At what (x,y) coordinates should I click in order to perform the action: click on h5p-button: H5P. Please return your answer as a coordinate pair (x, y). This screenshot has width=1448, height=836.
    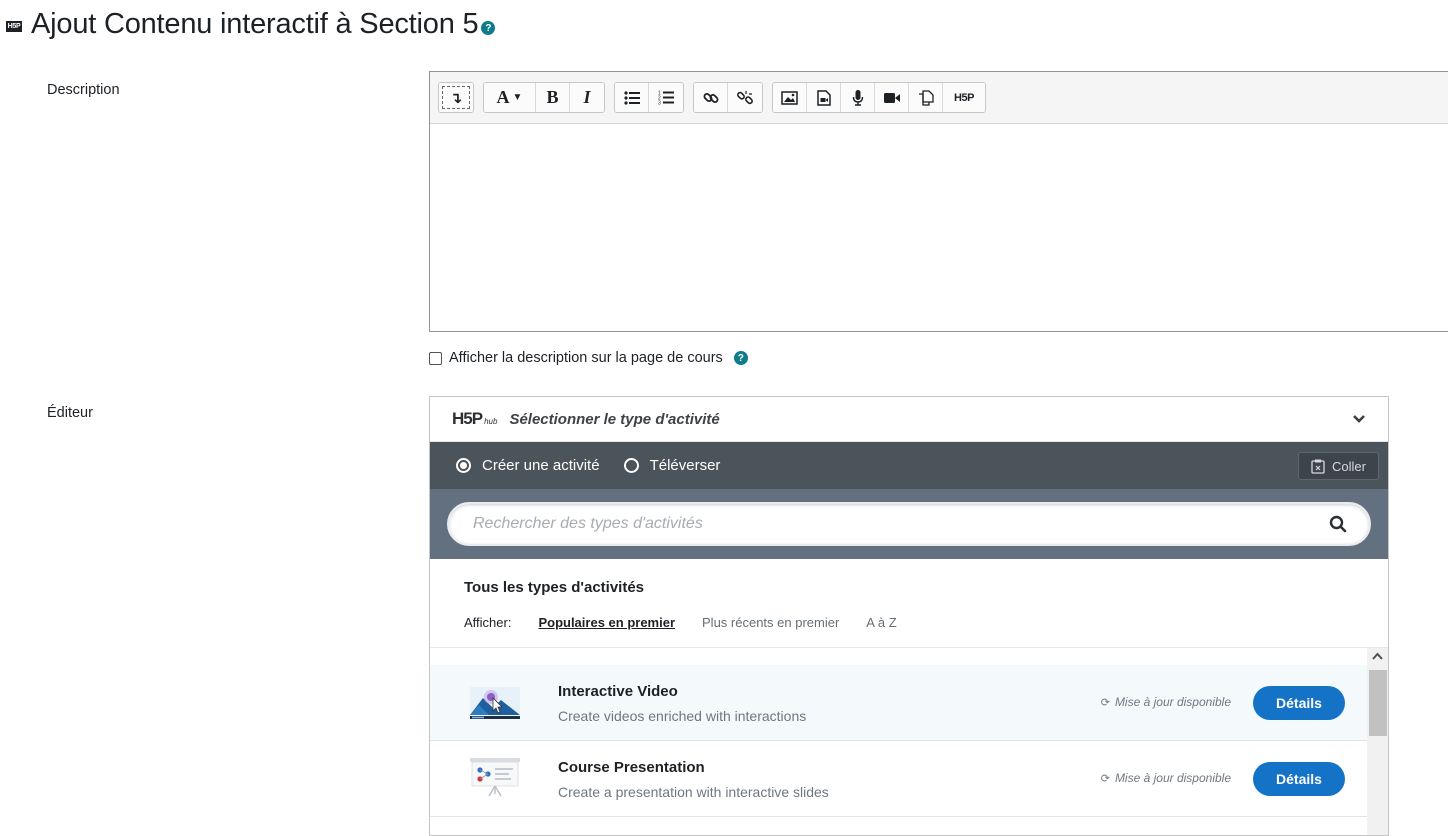
    Looking at the image, I should click on (964, 97).